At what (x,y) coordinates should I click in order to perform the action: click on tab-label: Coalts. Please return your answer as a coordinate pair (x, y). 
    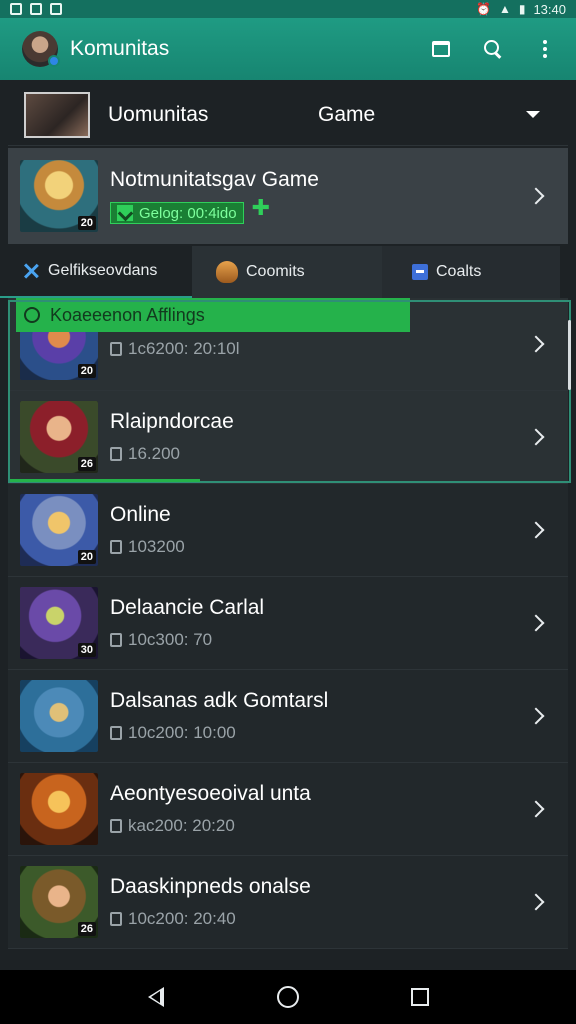
    Looking at the image, I should click on (459, 271).